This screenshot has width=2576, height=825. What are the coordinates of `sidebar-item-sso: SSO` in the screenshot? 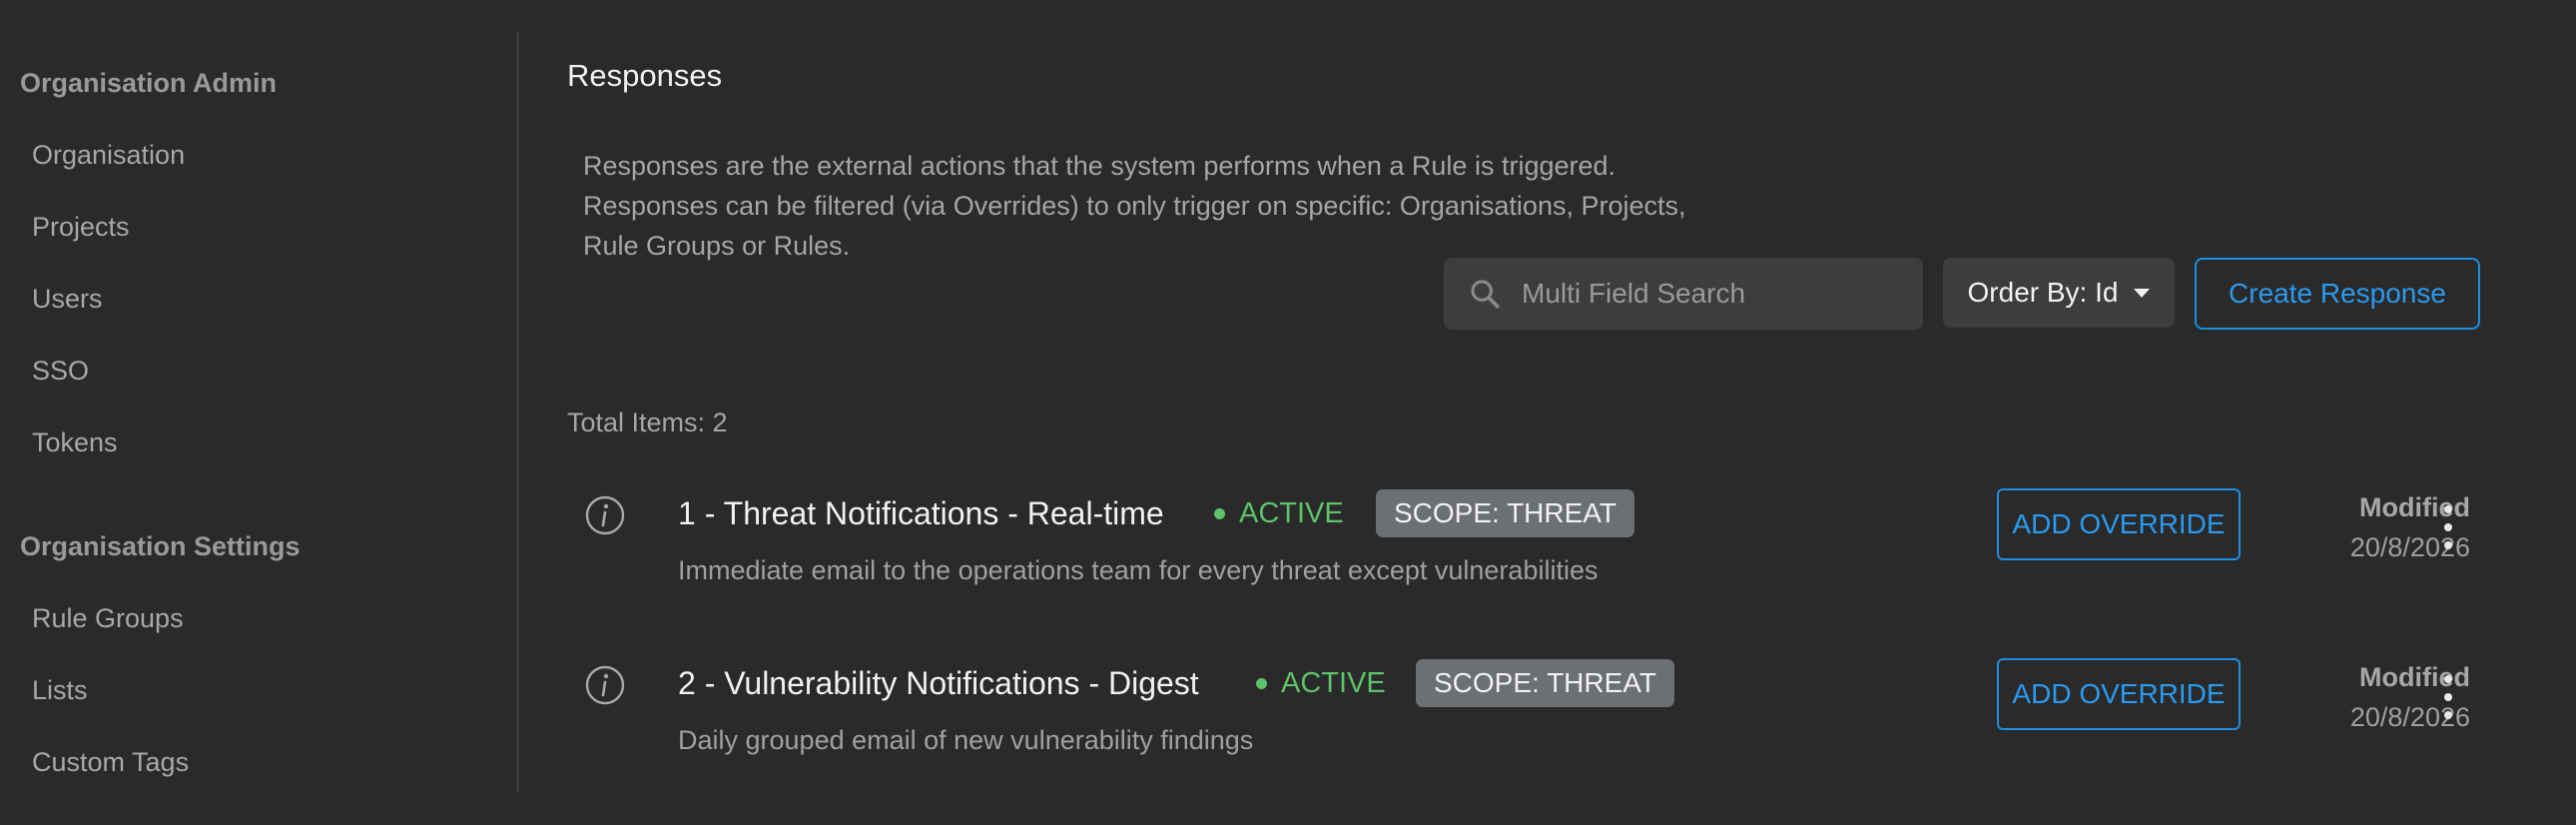 It's located at (60, 371).